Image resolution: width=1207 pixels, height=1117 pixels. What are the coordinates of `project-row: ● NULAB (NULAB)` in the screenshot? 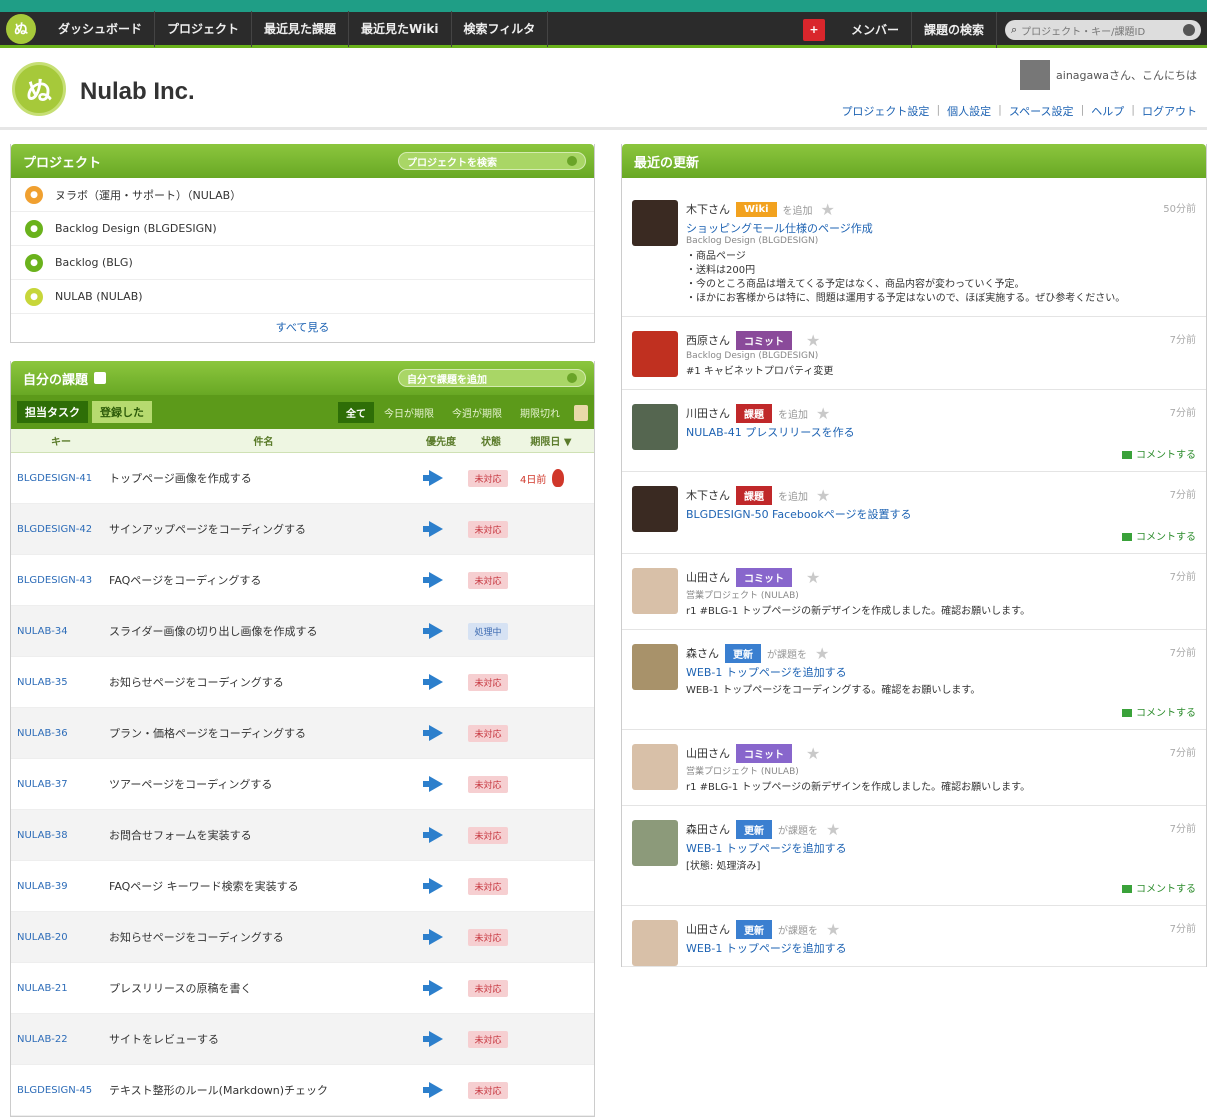 It's located at (302, 297).